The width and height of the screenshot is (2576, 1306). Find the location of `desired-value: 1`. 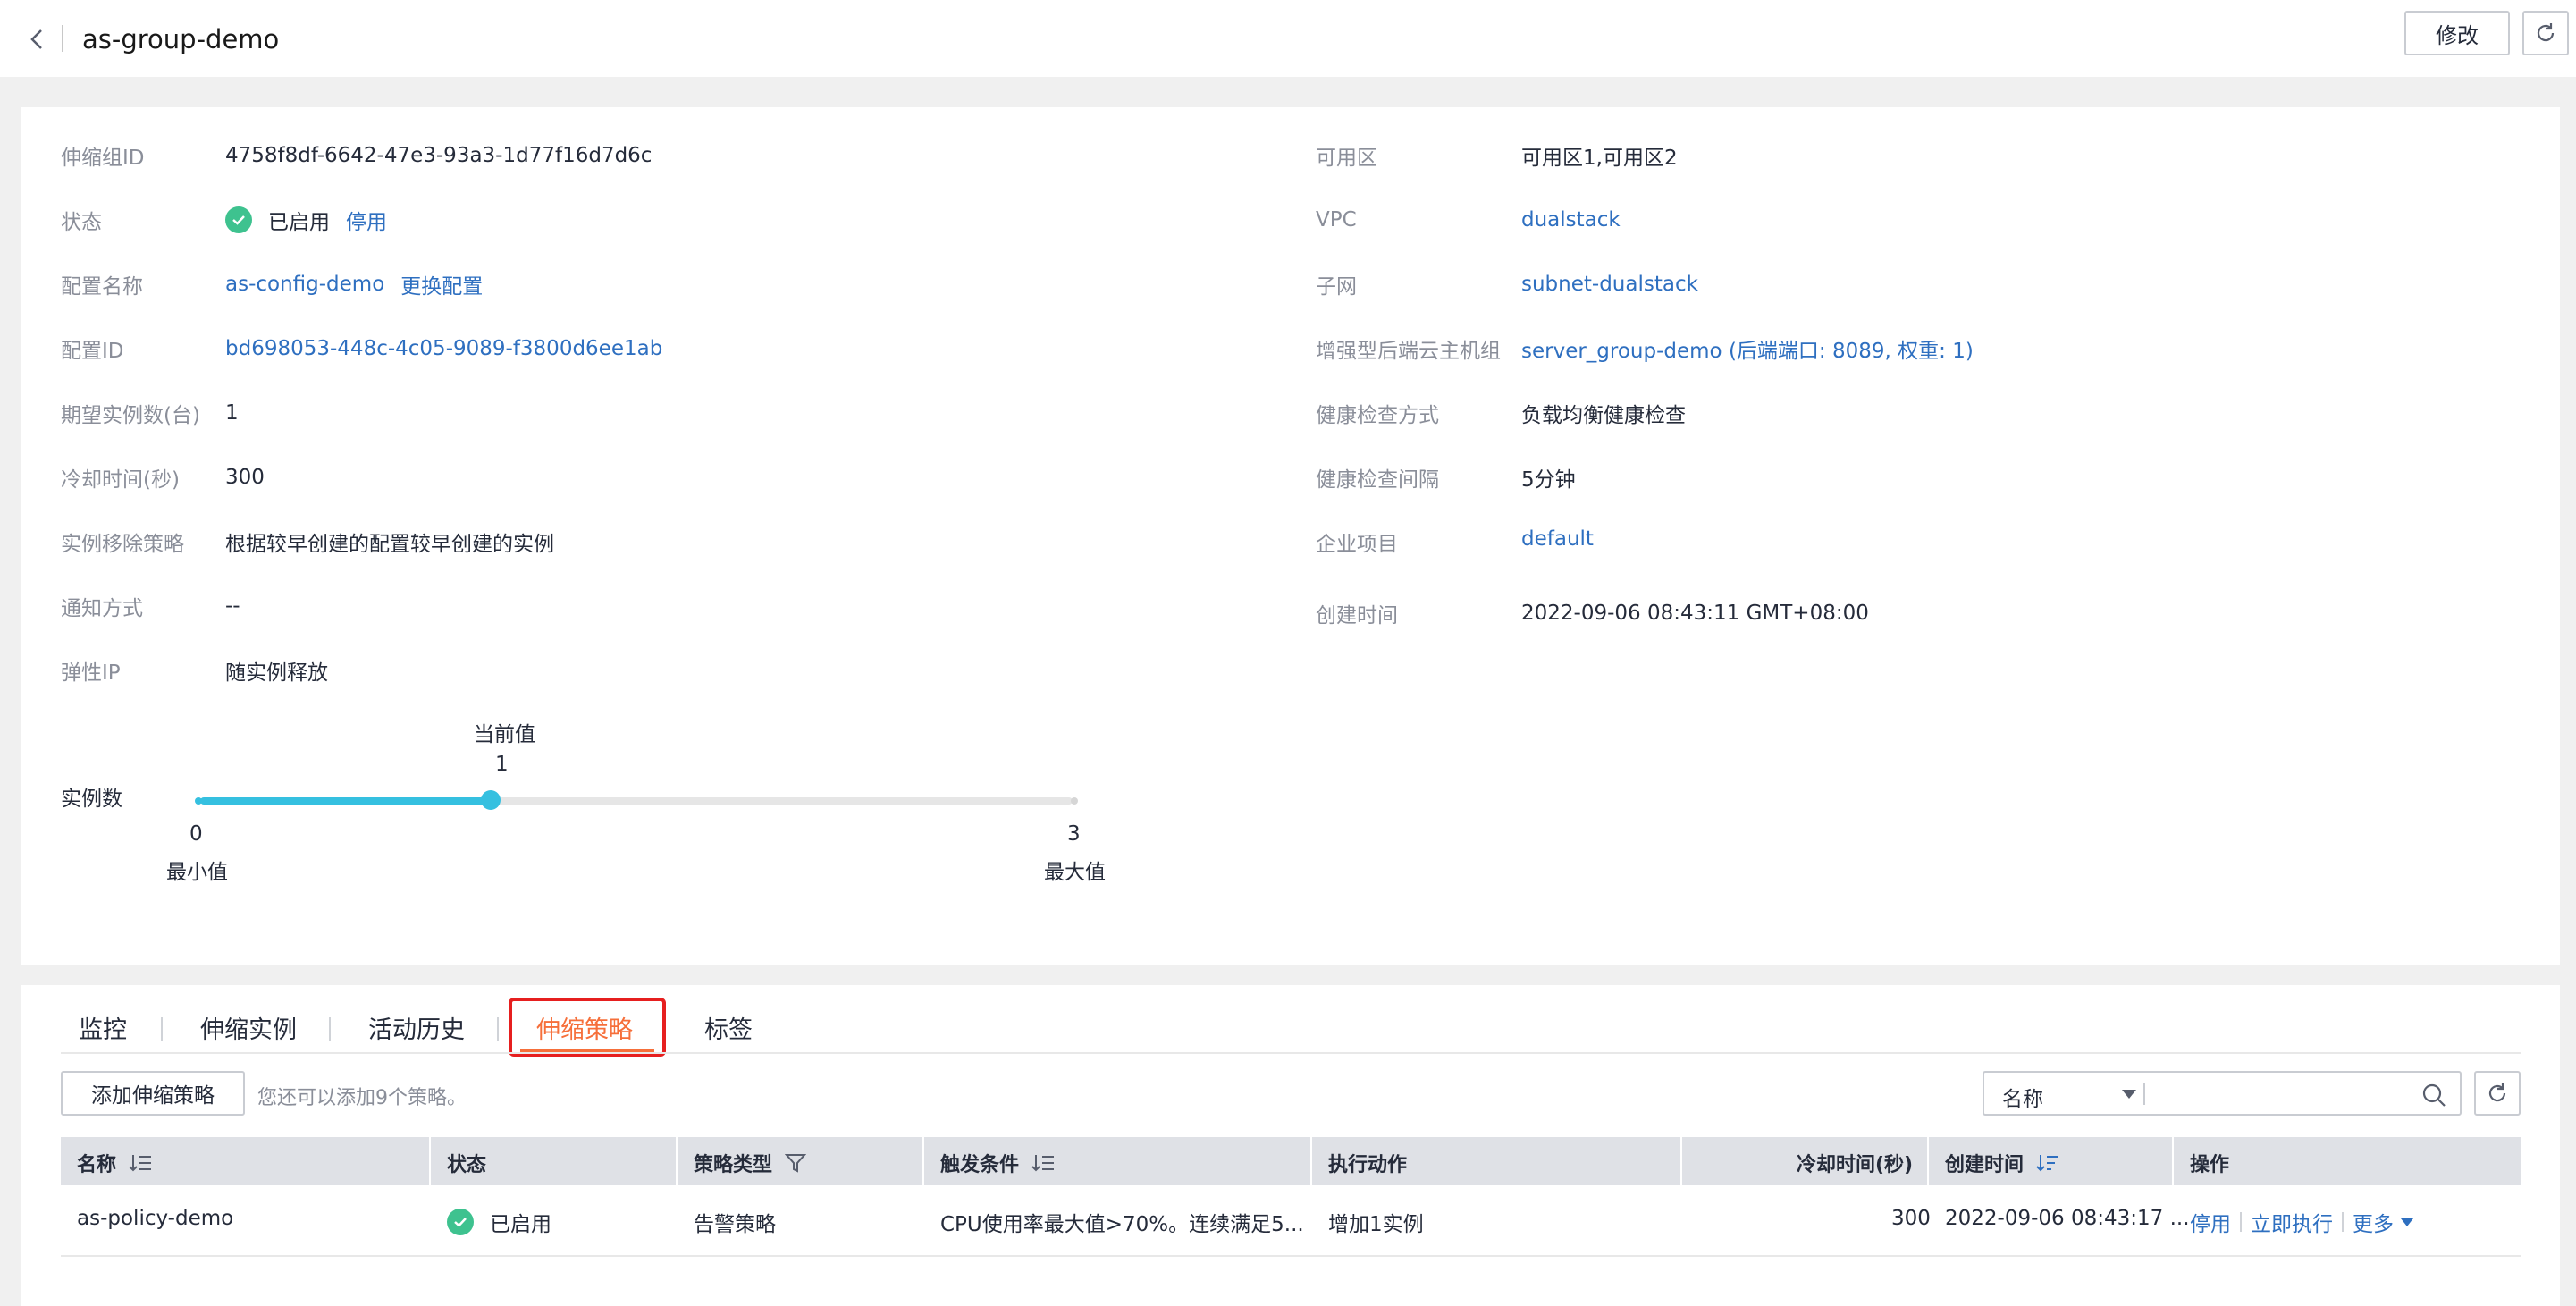

desired-value: 1 is located at coordinates (232, 413).